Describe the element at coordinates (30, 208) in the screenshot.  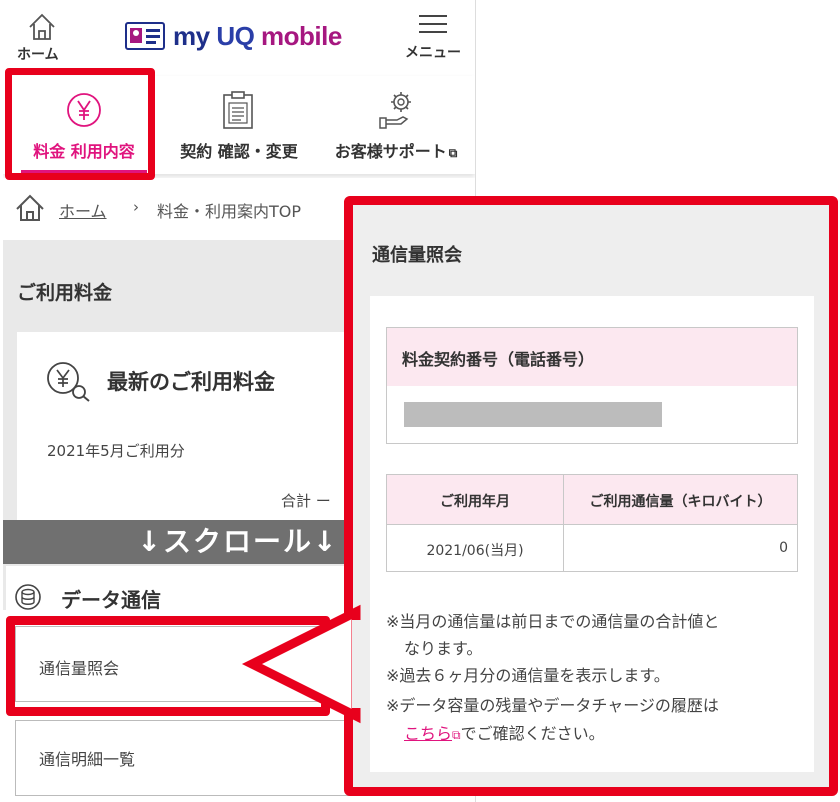
I see `breadcrumb-home-icon` at that location.